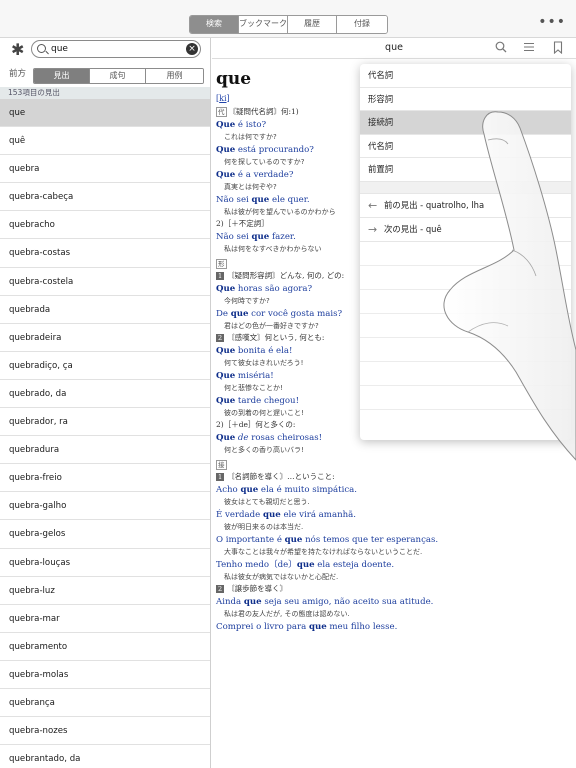 The height and width of the screenshot is (768, 576). Describe the element at coordinates (558, 47) in the screenshot. I see `bookmark-icon` at that location.